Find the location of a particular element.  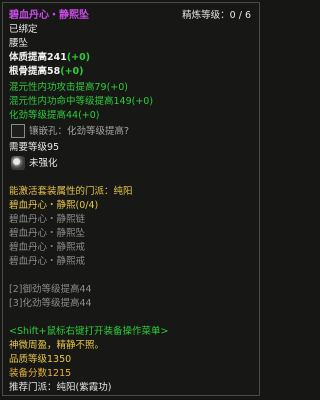

magic-attr-2: 混元性内功命中等级提高149(+0) is located at coordinates (81, 101).